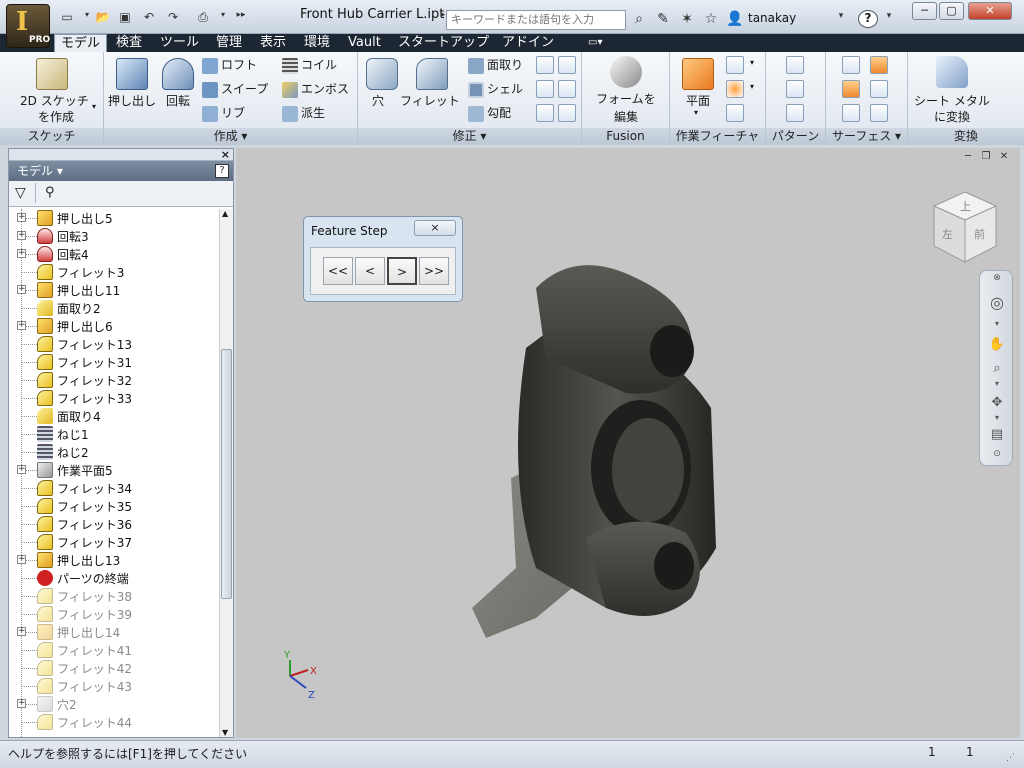  I want to click on revolve-button: 回転, so click(178, 100).